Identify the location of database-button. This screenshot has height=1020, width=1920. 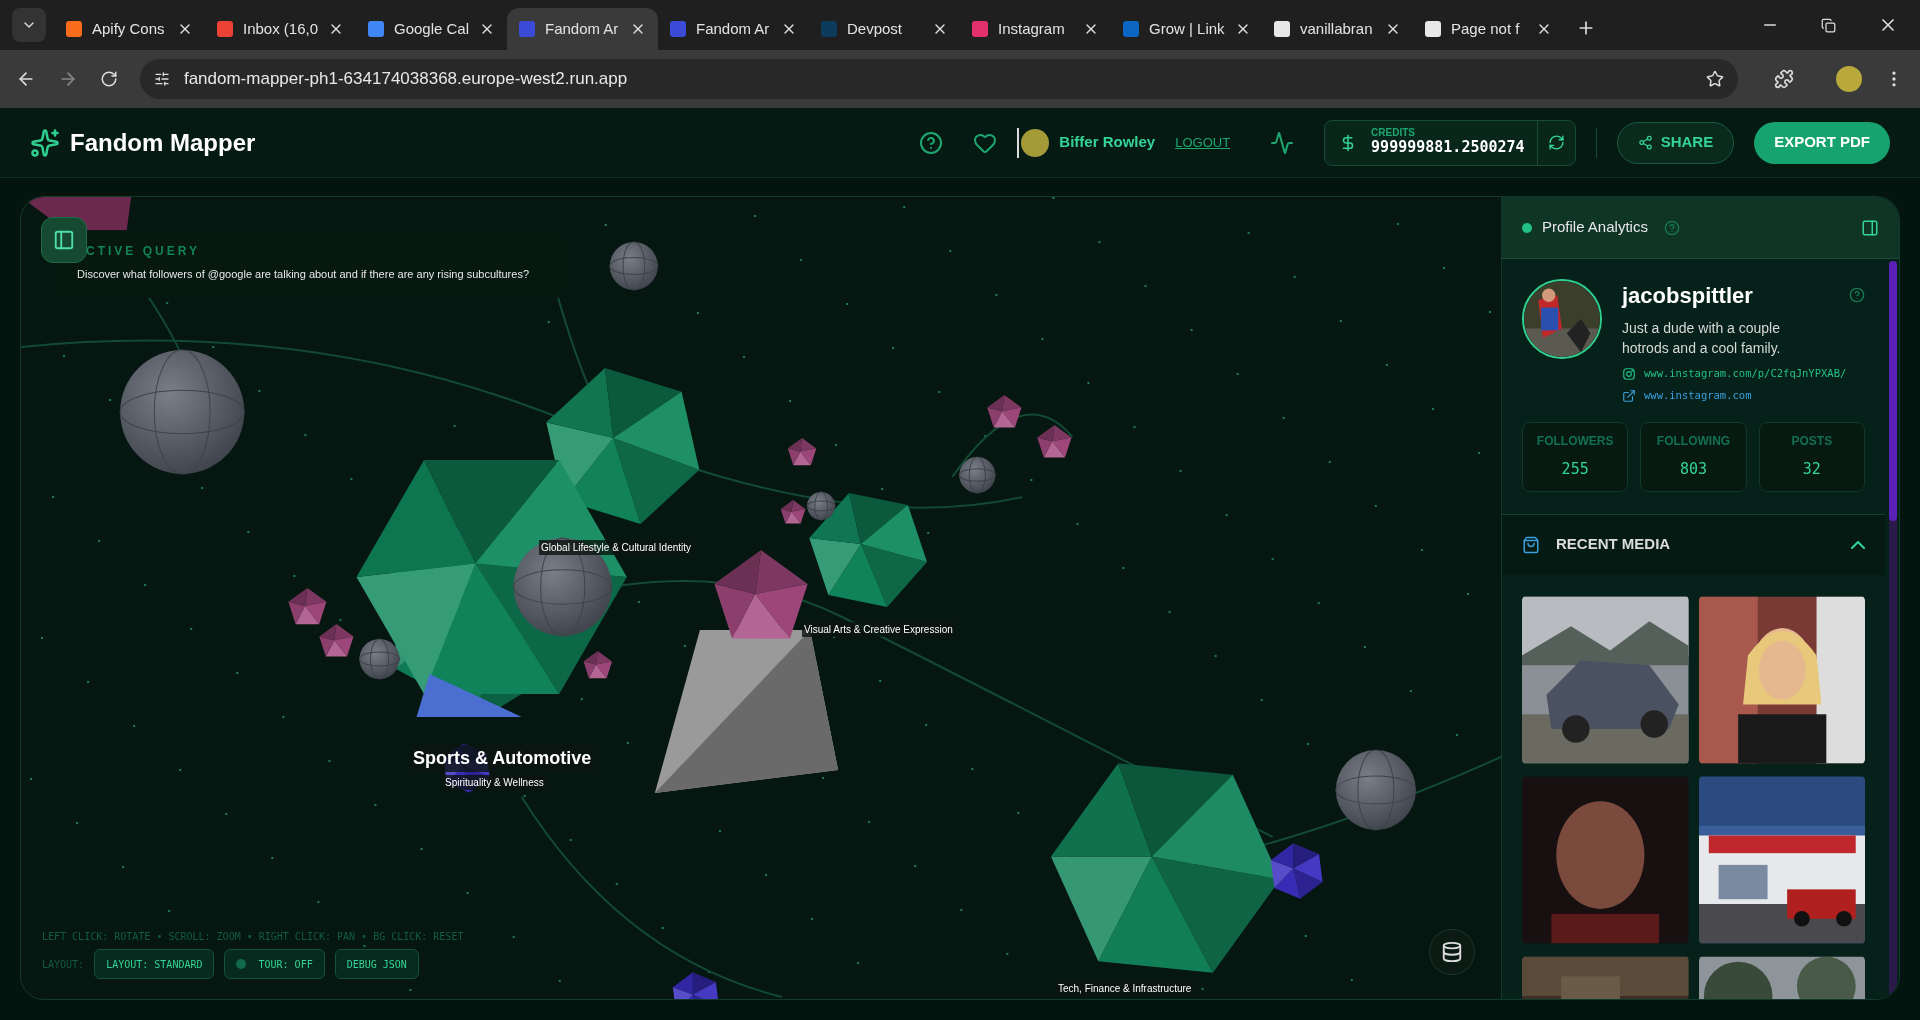
(1452, 952).